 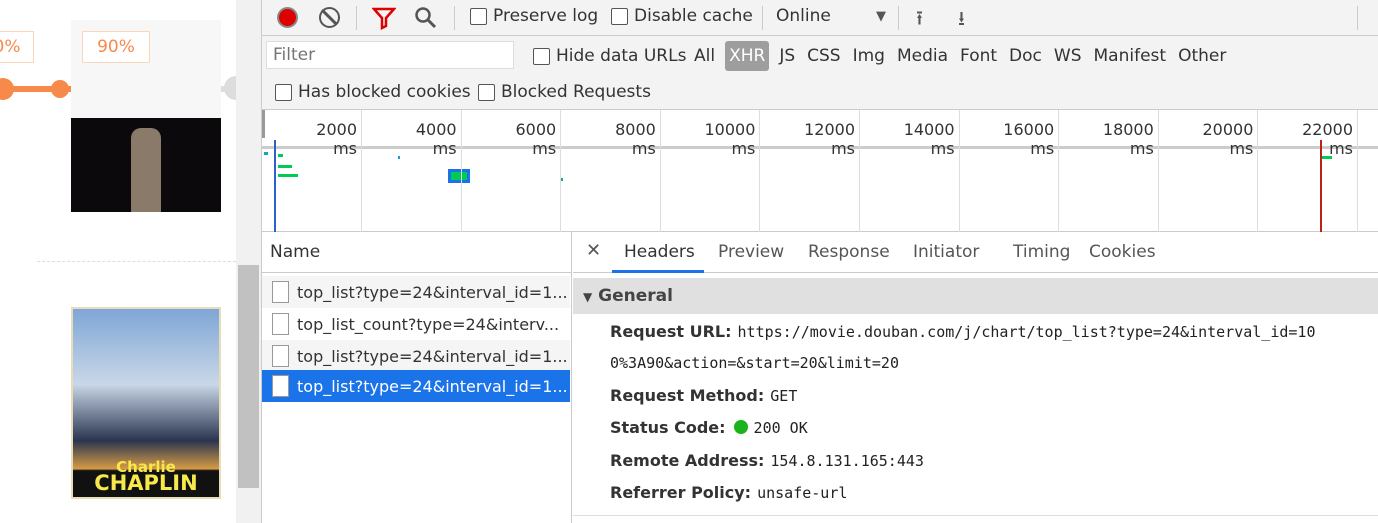 I want to click on rating-badge: 90%, so click(x=116, y=47).